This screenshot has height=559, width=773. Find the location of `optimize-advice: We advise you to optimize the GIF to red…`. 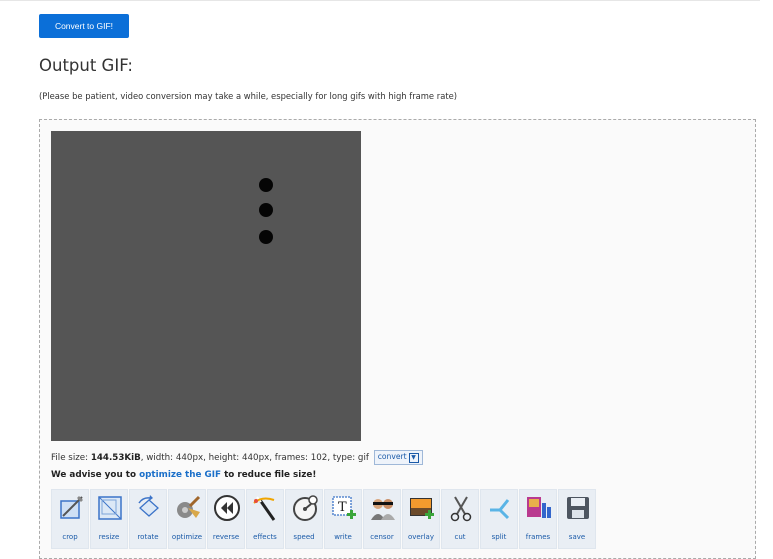

optimize-advice: We advise you to optimize the GIF to red… is located at coordinates (183, 475).